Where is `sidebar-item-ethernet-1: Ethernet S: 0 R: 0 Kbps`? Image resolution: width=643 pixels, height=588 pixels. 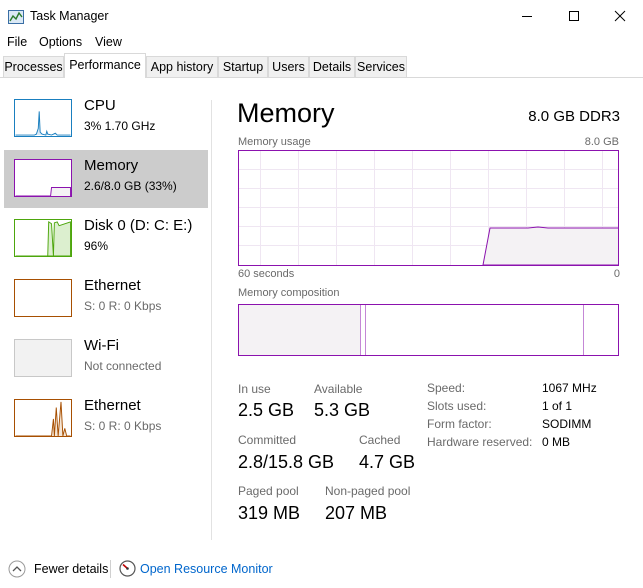
sidebar-item-ethernet-1: Ethernet S: 0 R: 0 Kbps is located at coordinates (106, 299).